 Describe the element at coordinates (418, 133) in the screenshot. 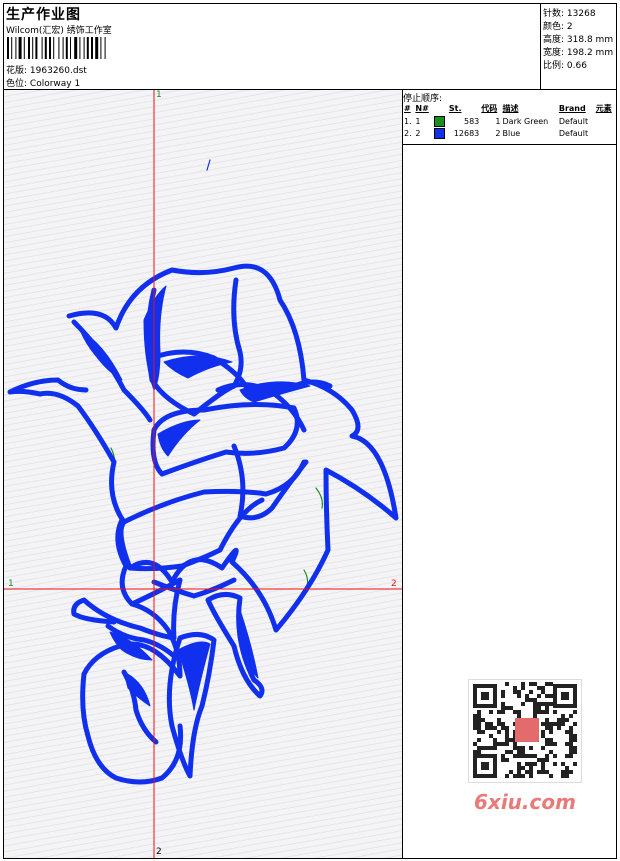

I see `row-needle: 2` at that location.